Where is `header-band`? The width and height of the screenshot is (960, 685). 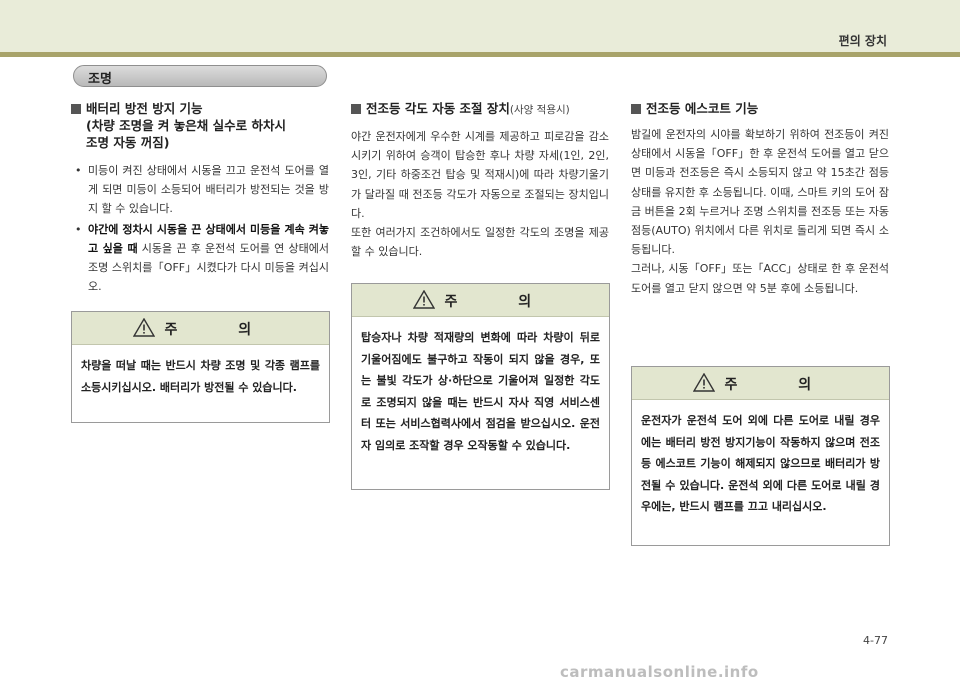
header-band is located at coordinates (480, 26).